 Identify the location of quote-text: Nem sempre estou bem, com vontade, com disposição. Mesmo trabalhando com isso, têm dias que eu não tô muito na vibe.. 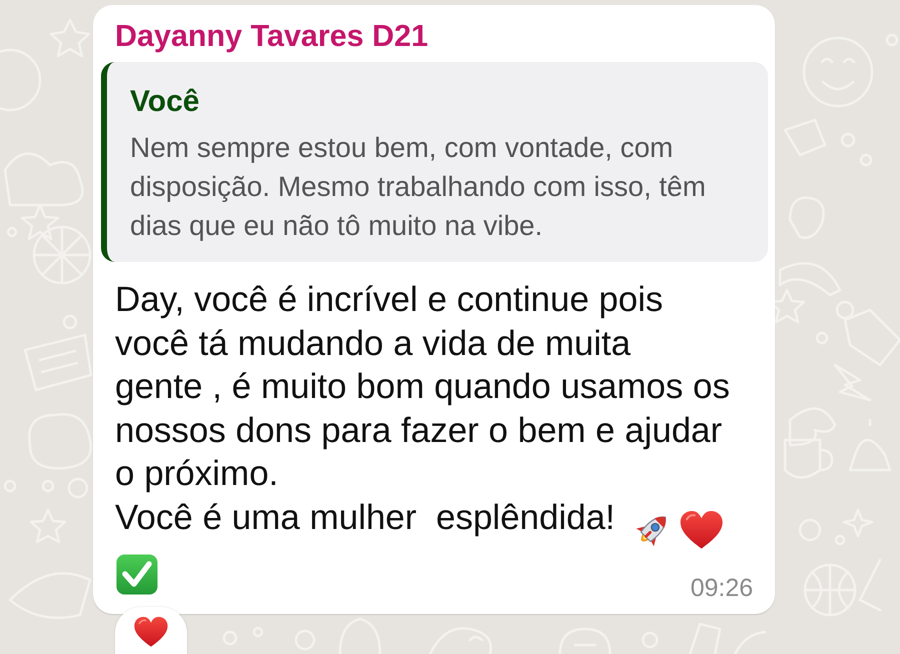
(418, 186).